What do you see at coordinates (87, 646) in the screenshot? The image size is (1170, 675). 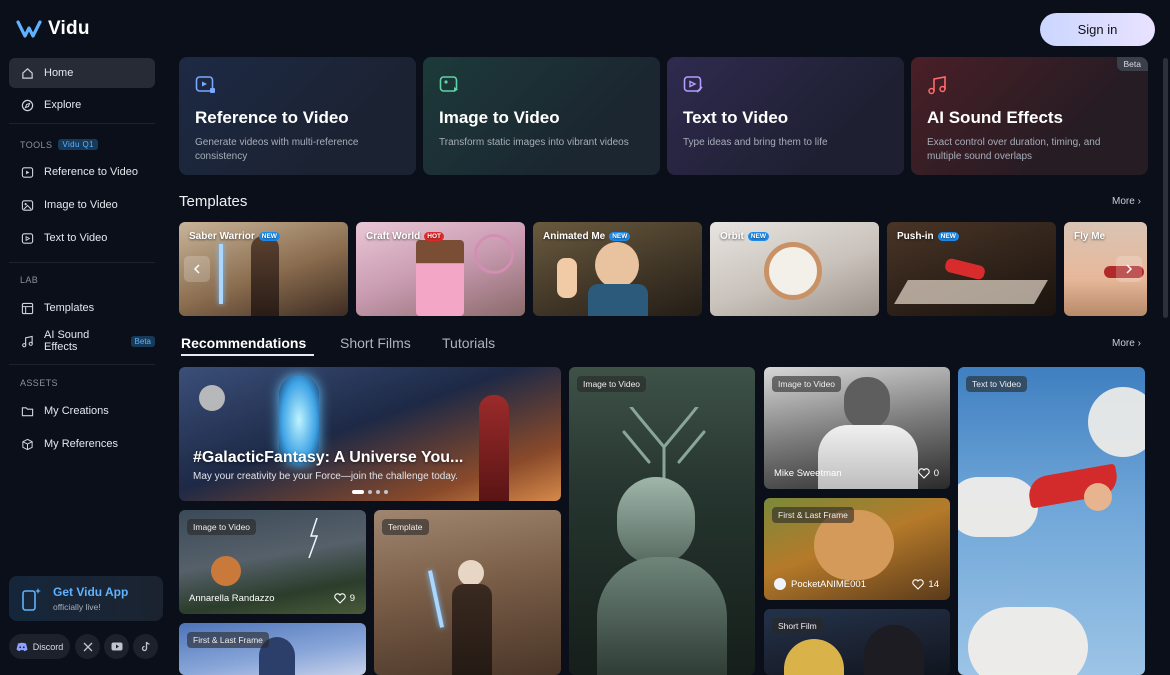 I see `x-button` at bounding box center [87, 646].